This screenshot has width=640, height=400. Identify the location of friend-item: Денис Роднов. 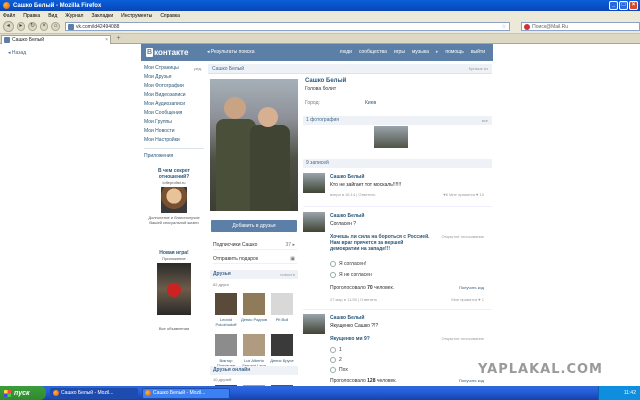
(254, 307).